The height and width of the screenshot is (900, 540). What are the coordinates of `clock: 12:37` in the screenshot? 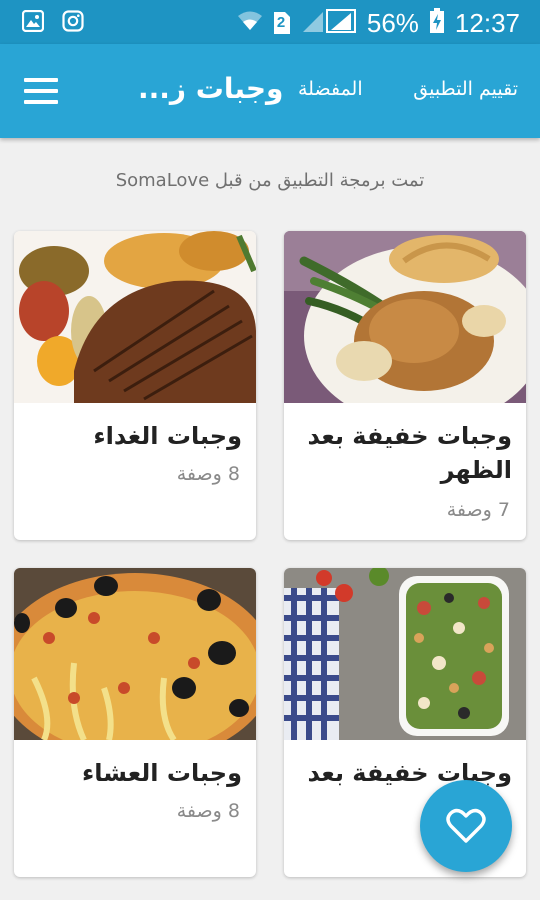 It's located at (487, 23).